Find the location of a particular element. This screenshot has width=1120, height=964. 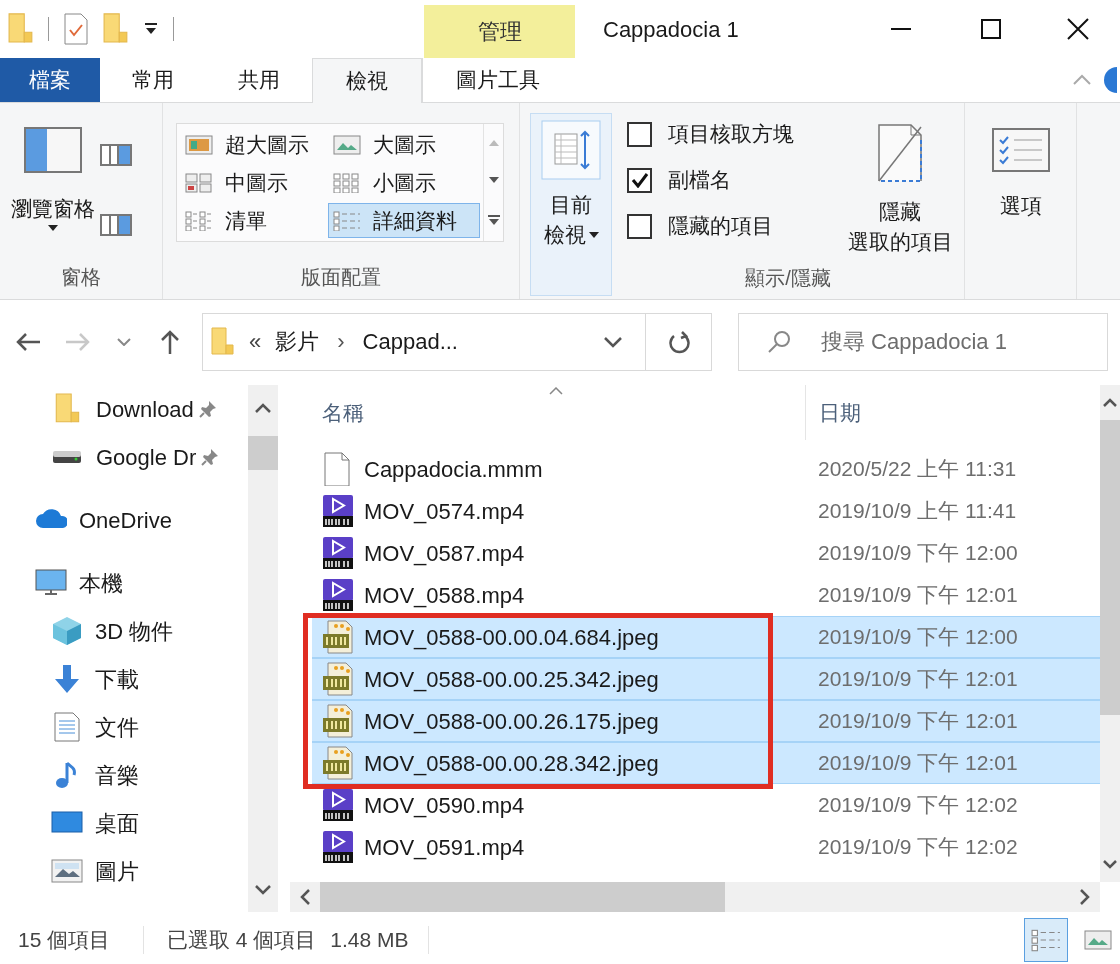

details-pane-icon is located at coordinates (116, 225).